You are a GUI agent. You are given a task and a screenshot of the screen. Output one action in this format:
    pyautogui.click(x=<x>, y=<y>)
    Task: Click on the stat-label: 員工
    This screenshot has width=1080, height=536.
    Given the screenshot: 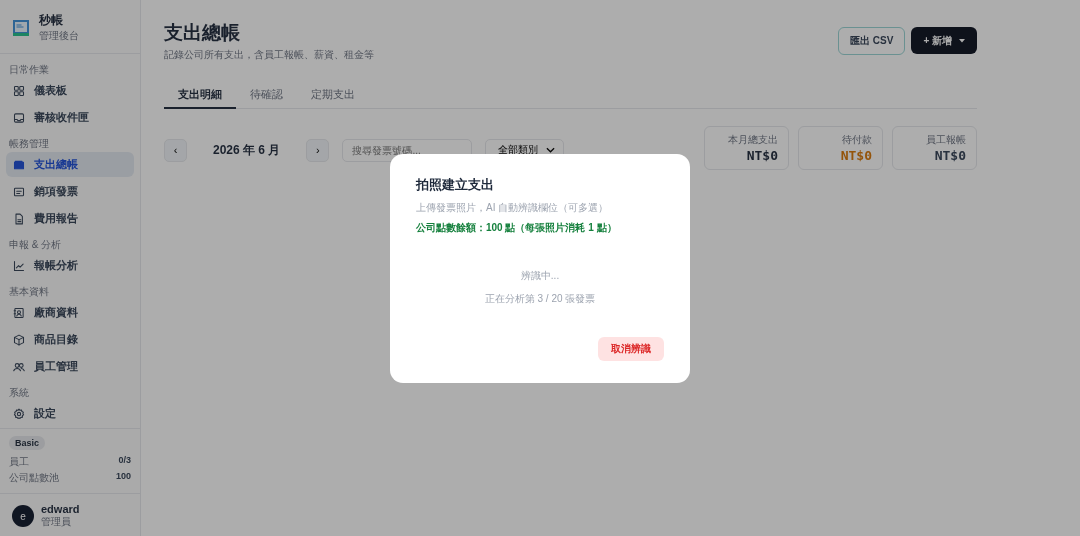 What is the action you would take?
    pyautogui.click(x=19, y=462)
    